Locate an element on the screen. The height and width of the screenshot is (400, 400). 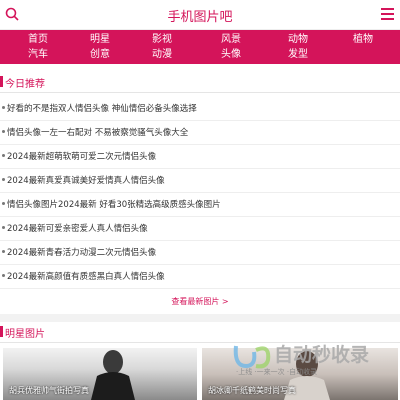
top-header: 手机图片吧 is located at coordinates (200, 15).